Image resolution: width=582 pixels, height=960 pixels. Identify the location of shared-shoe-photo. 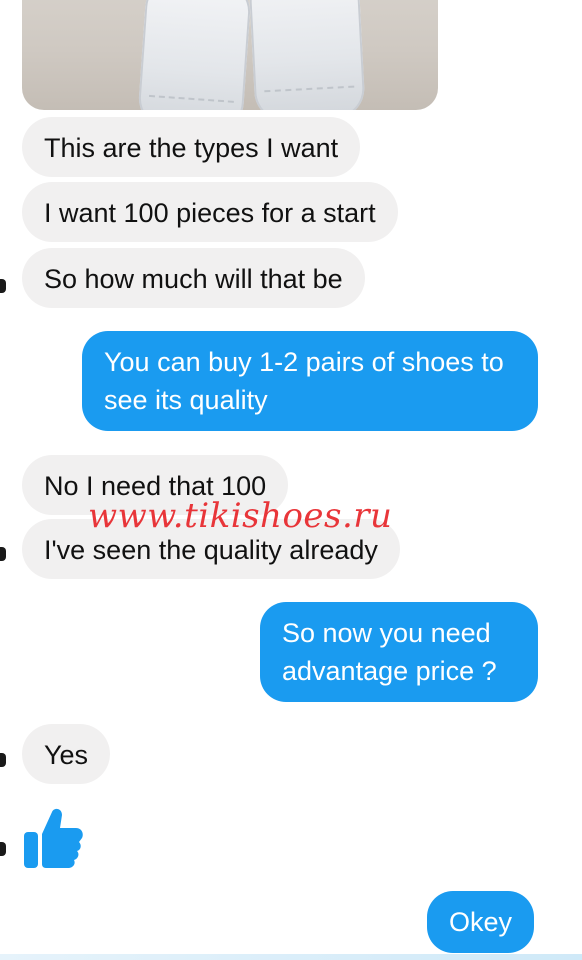
(230, 55).